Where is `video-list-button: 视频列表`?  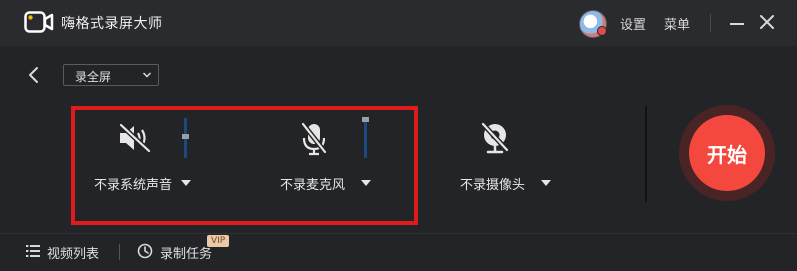 video-list-button: 视频列表 is located at coordinates (73, 252).